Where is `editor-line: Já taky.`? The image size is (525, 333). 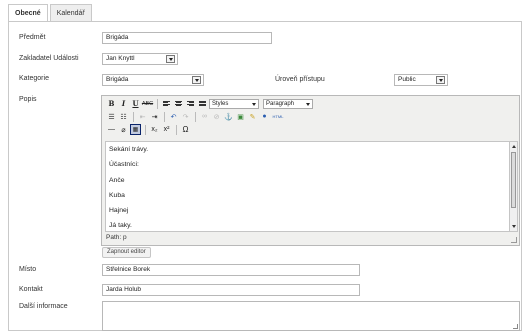 editor-line: Já taky. is located at coordinates (120, 226).